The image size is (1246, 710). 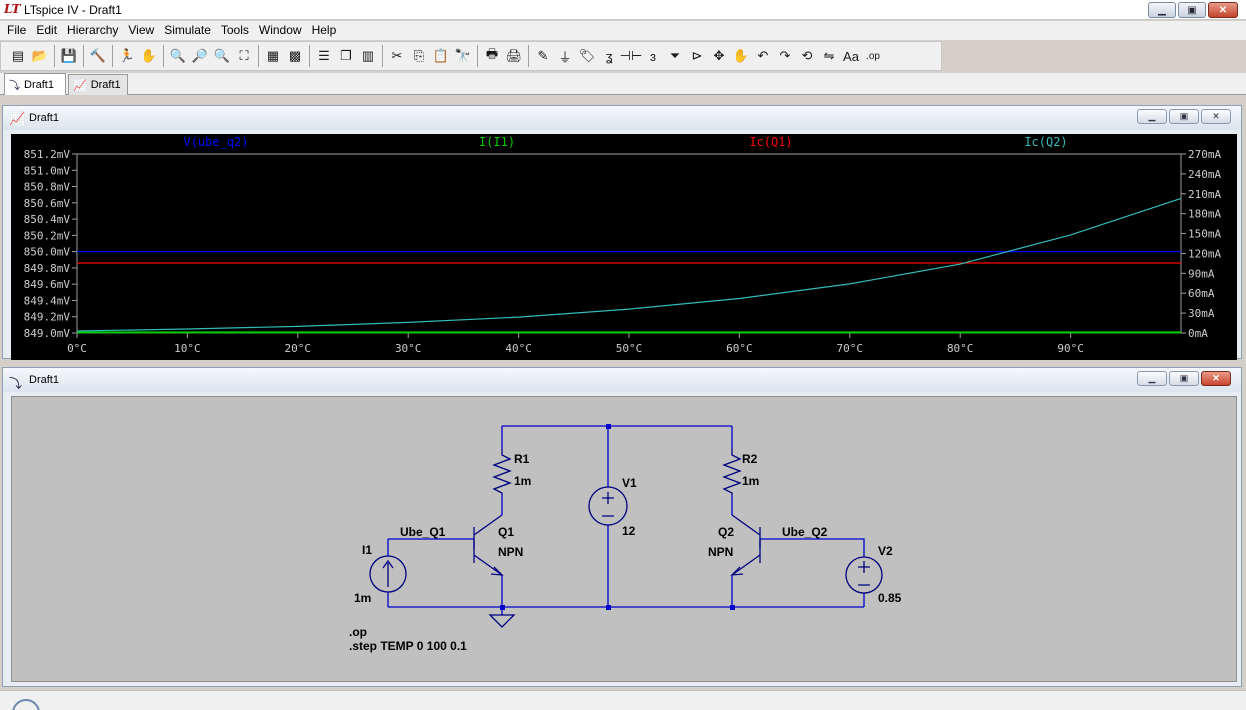 I want to click on paste-icon: 📋, so click(x=441, y=55).